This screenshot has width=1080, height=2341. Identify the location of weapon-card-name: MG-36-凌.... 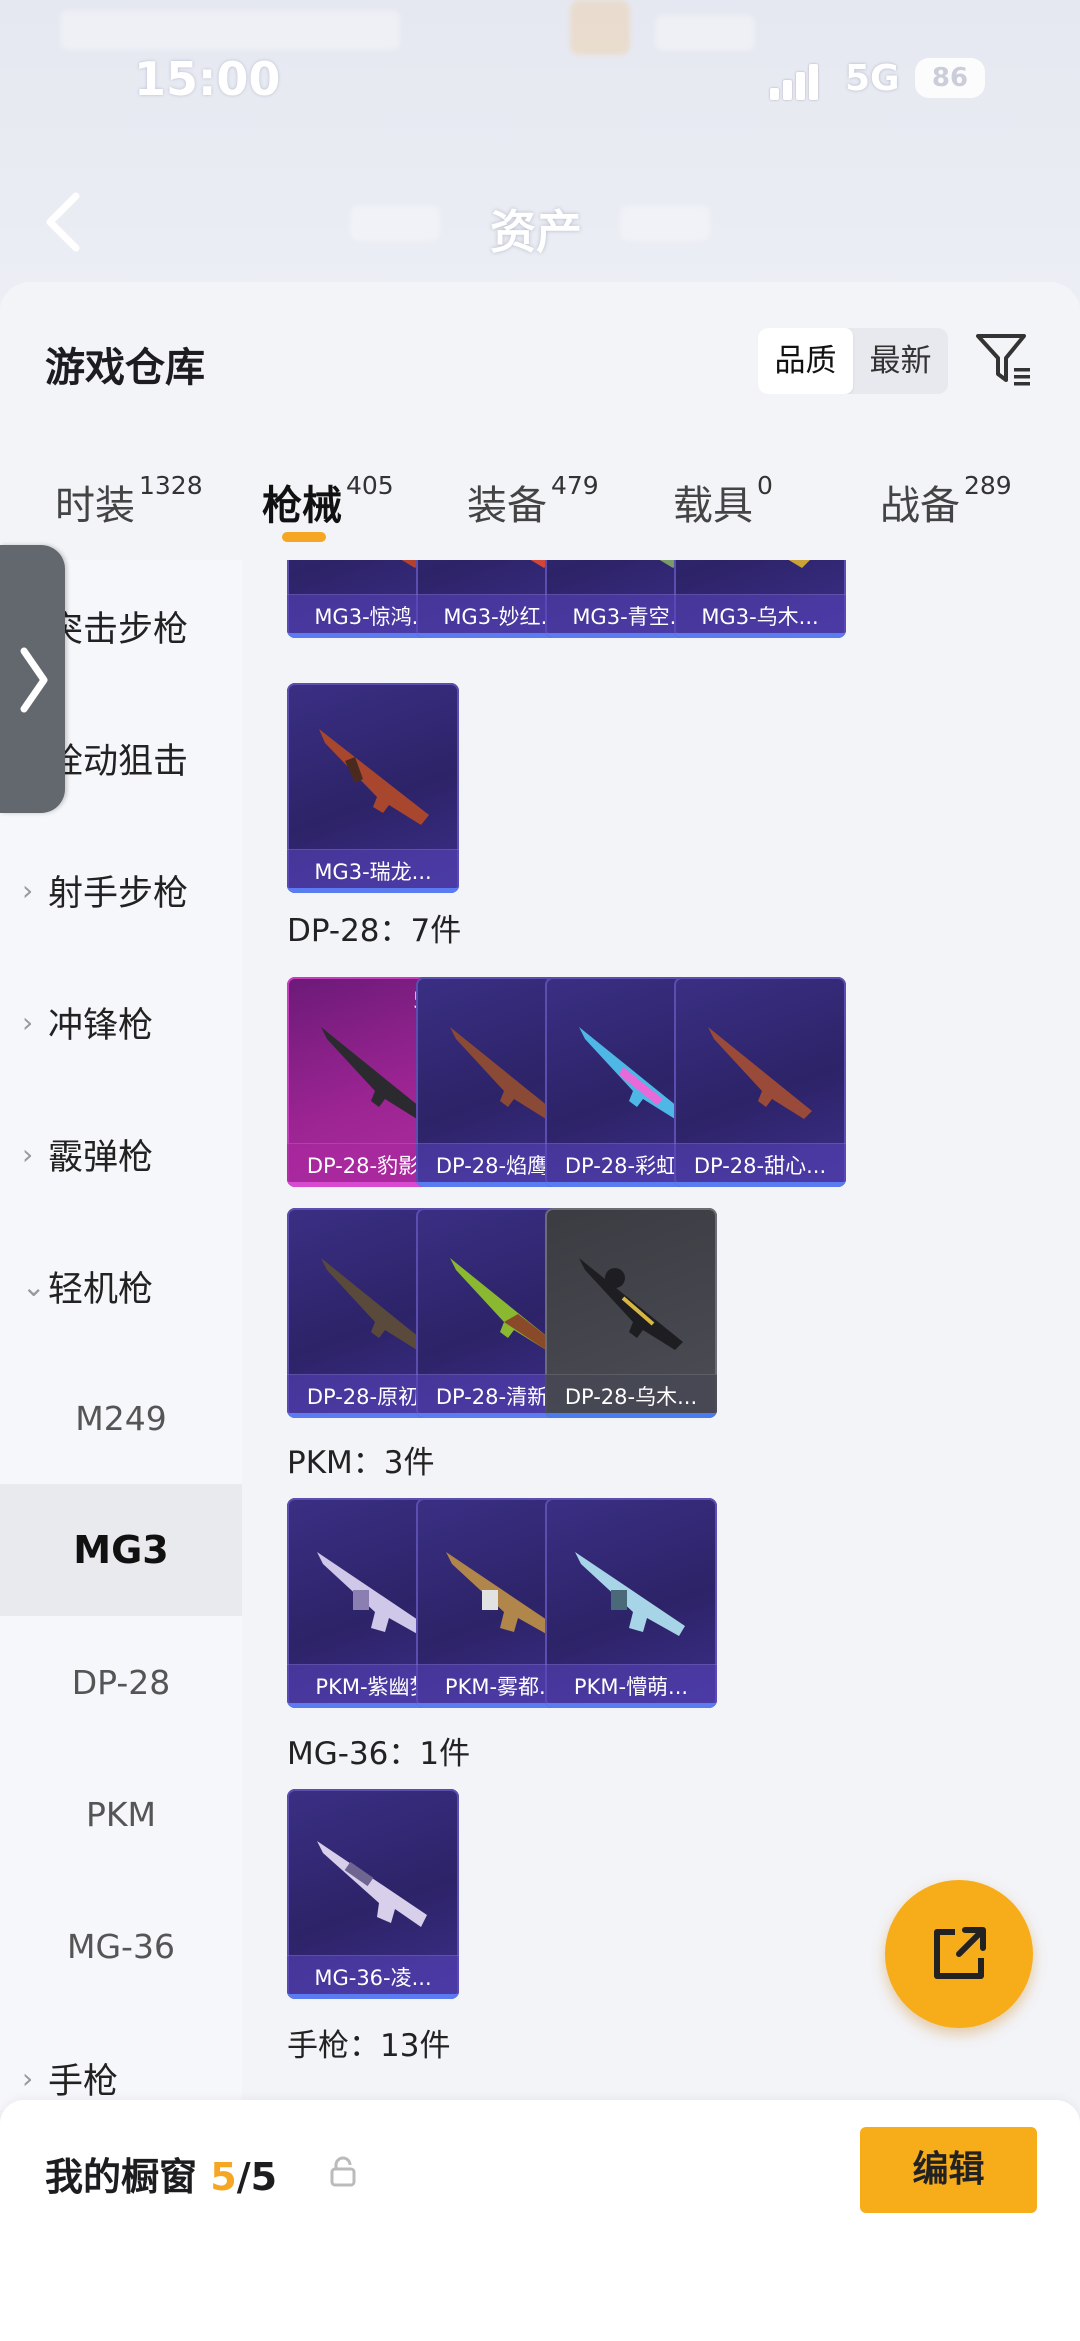
(373, 1977).